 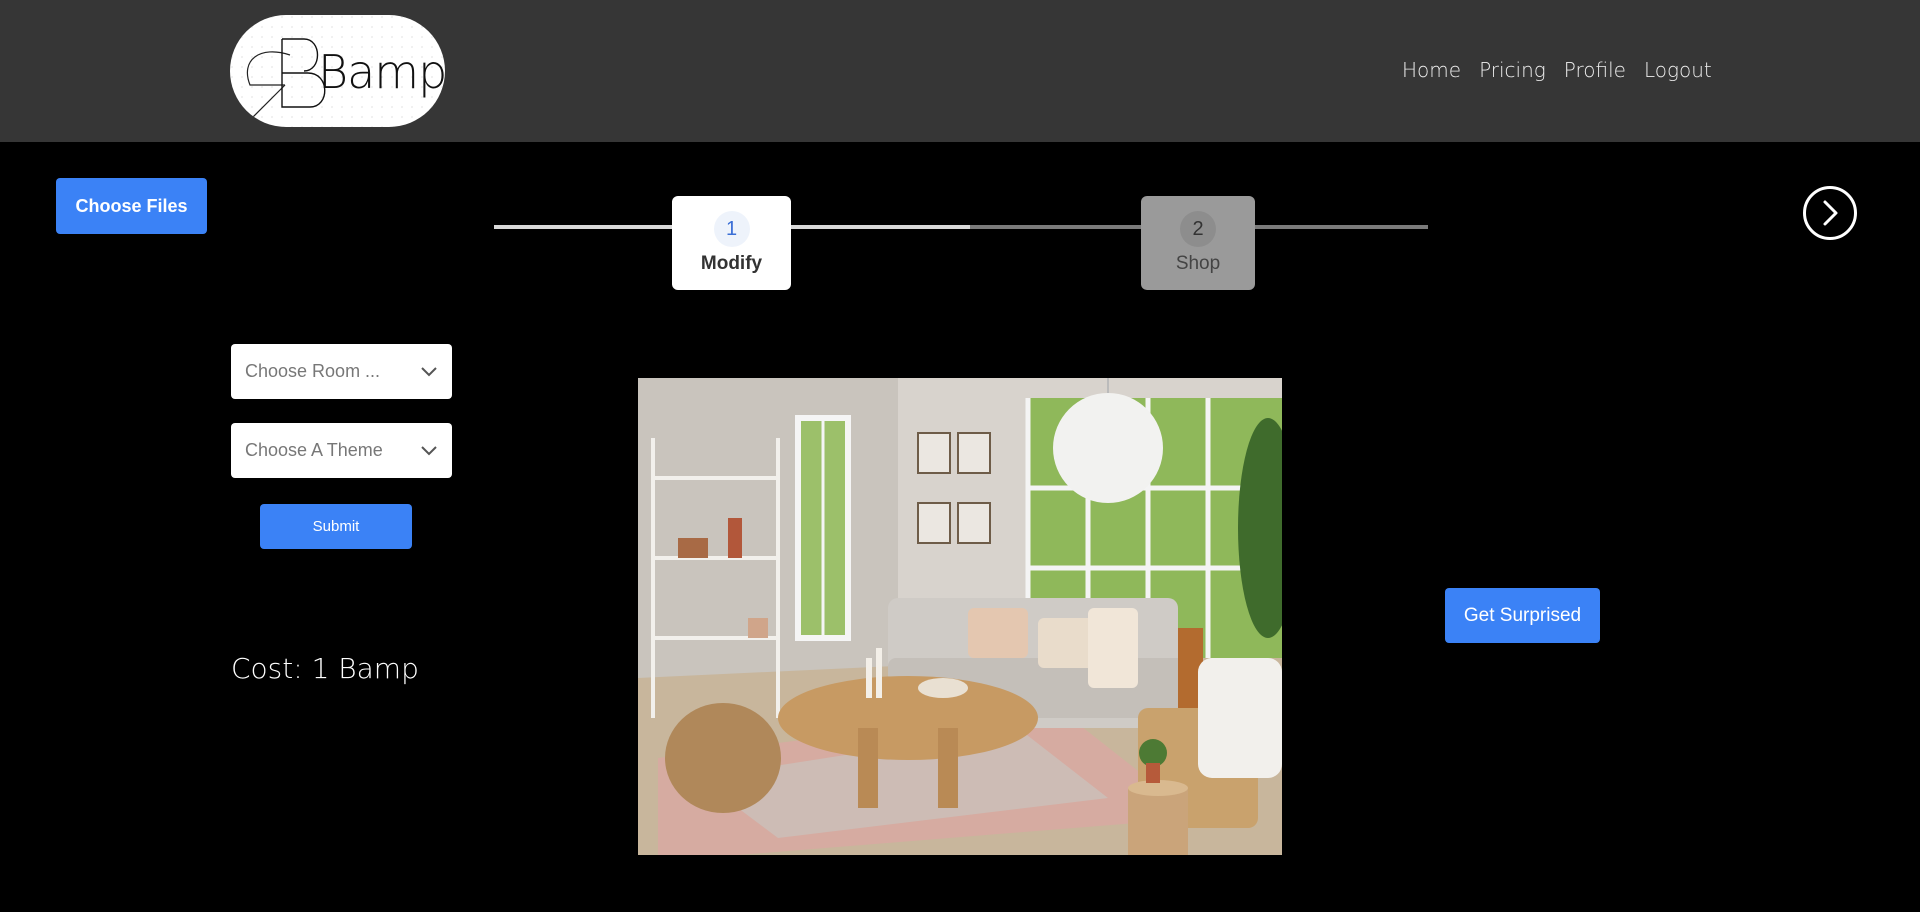 I want to click on step-label: Modify, so click(x=731, y=263).